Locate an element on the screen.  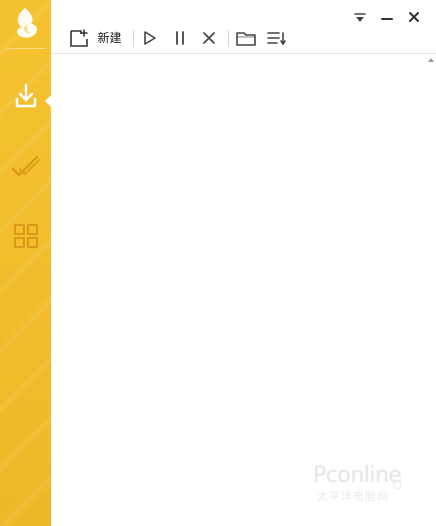
sidebar-item-apps is located at coordinates (25, 236).